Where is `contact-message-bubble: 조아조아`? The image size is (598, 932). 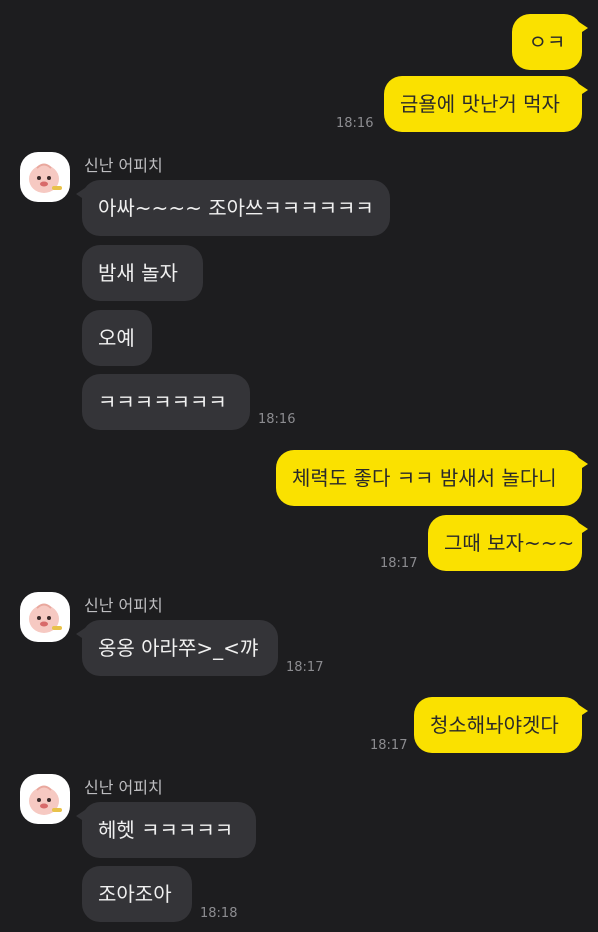 contact-message-bubble: 조아조아 is located at coordinates (137, 894).